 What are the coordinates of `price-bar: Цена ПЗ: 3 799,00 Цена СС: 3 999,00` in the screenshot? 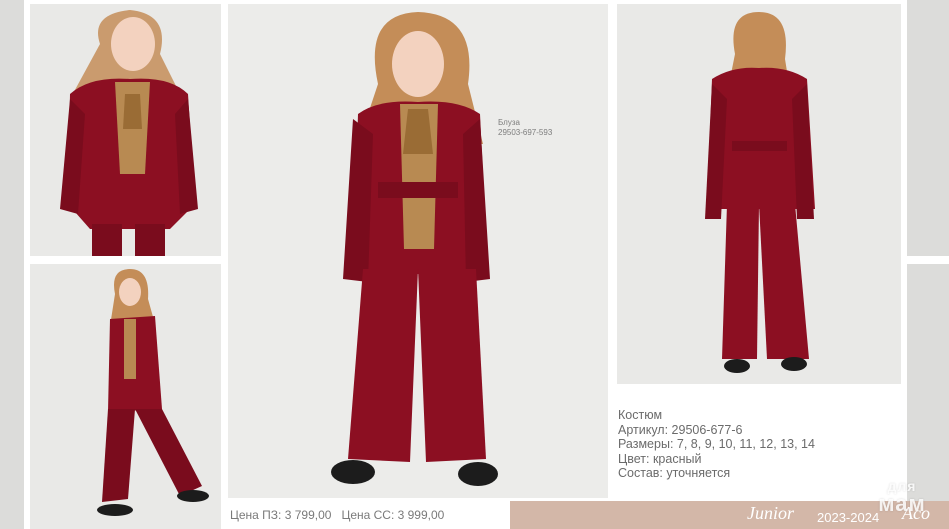 It's located at (370, 515).